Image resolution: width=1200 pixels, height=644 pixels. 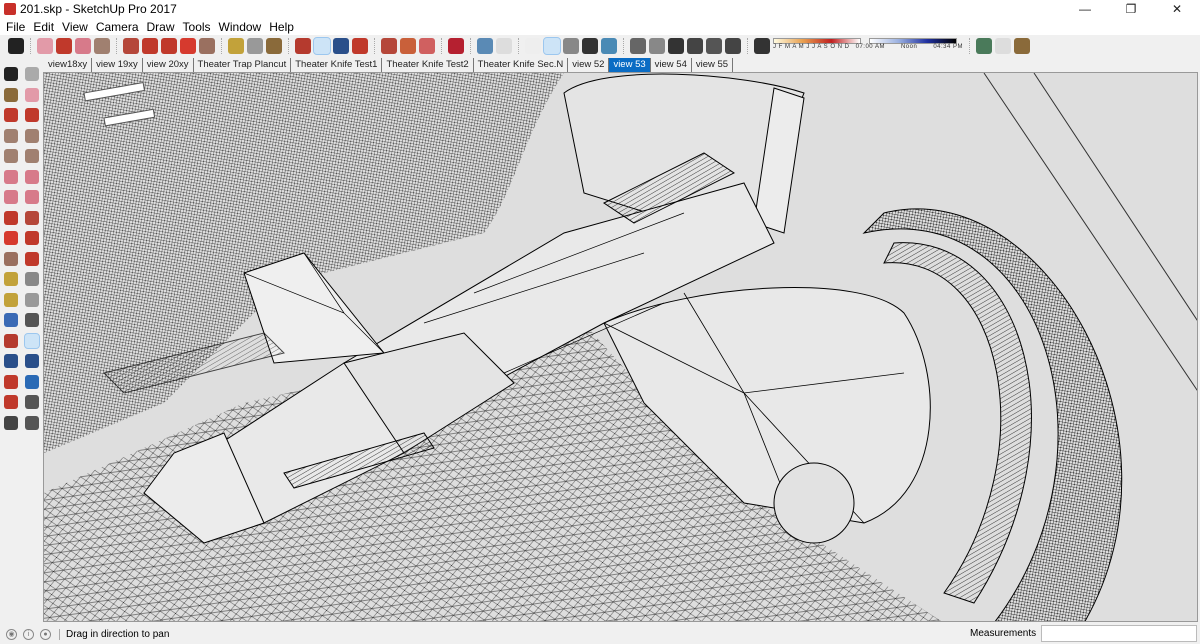 I want to click on geo-location-status-icon: ◉, so click(x=11, y=634).